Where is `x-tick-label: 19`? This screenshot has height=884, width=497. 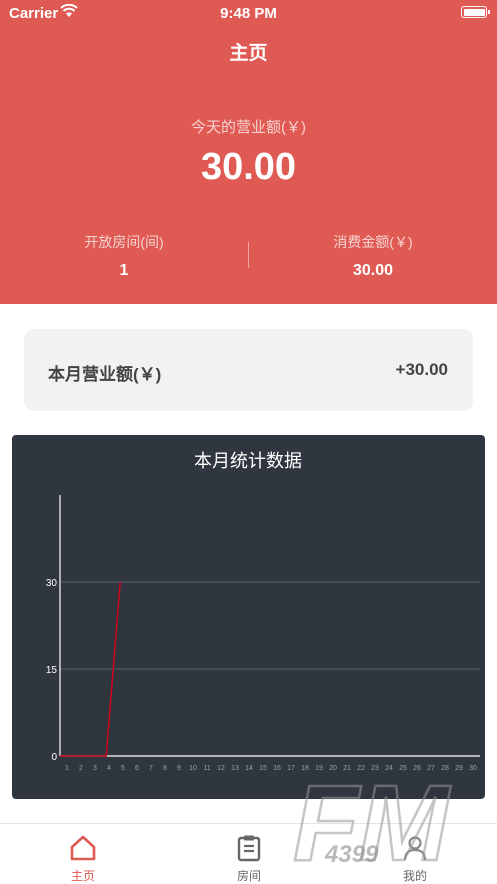 x-tick-label: 19 is located at coordinates (319, 768).